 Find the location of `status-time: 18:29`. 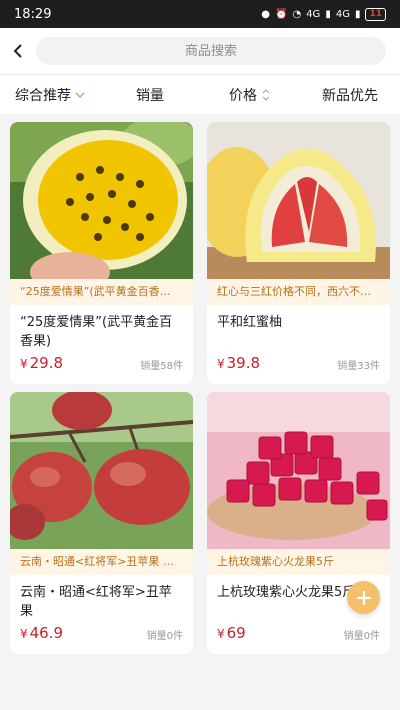

status-time: 18:29 is located at coordinates (33, 14).